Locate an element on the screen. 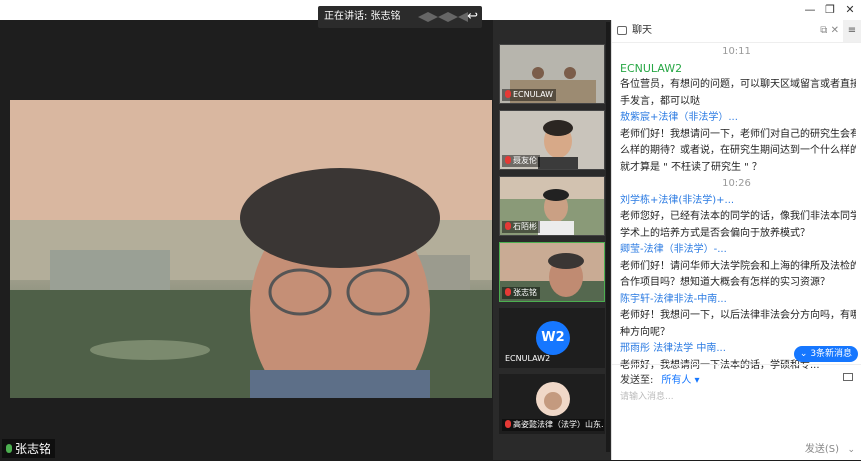  avatar: W2 is located at coordinates (553, 338).